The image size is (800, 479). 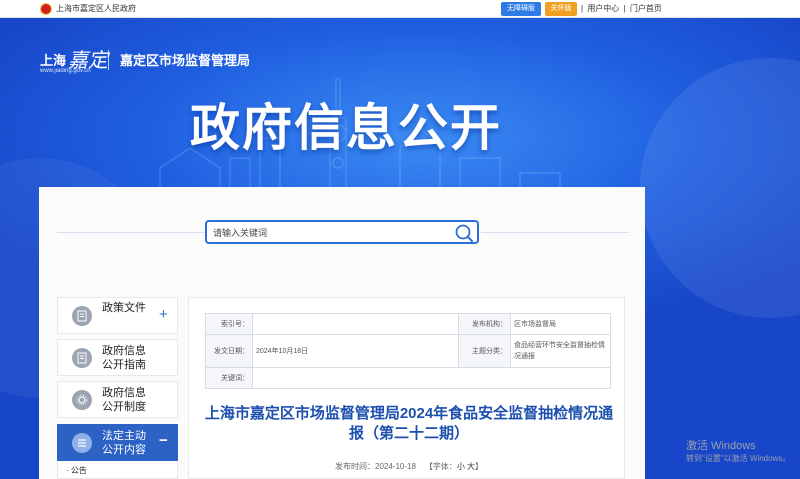 What do you see at coordinates (108, 60) in the screenshot?
I see `logo-divider` at bounding box center [108, 60].